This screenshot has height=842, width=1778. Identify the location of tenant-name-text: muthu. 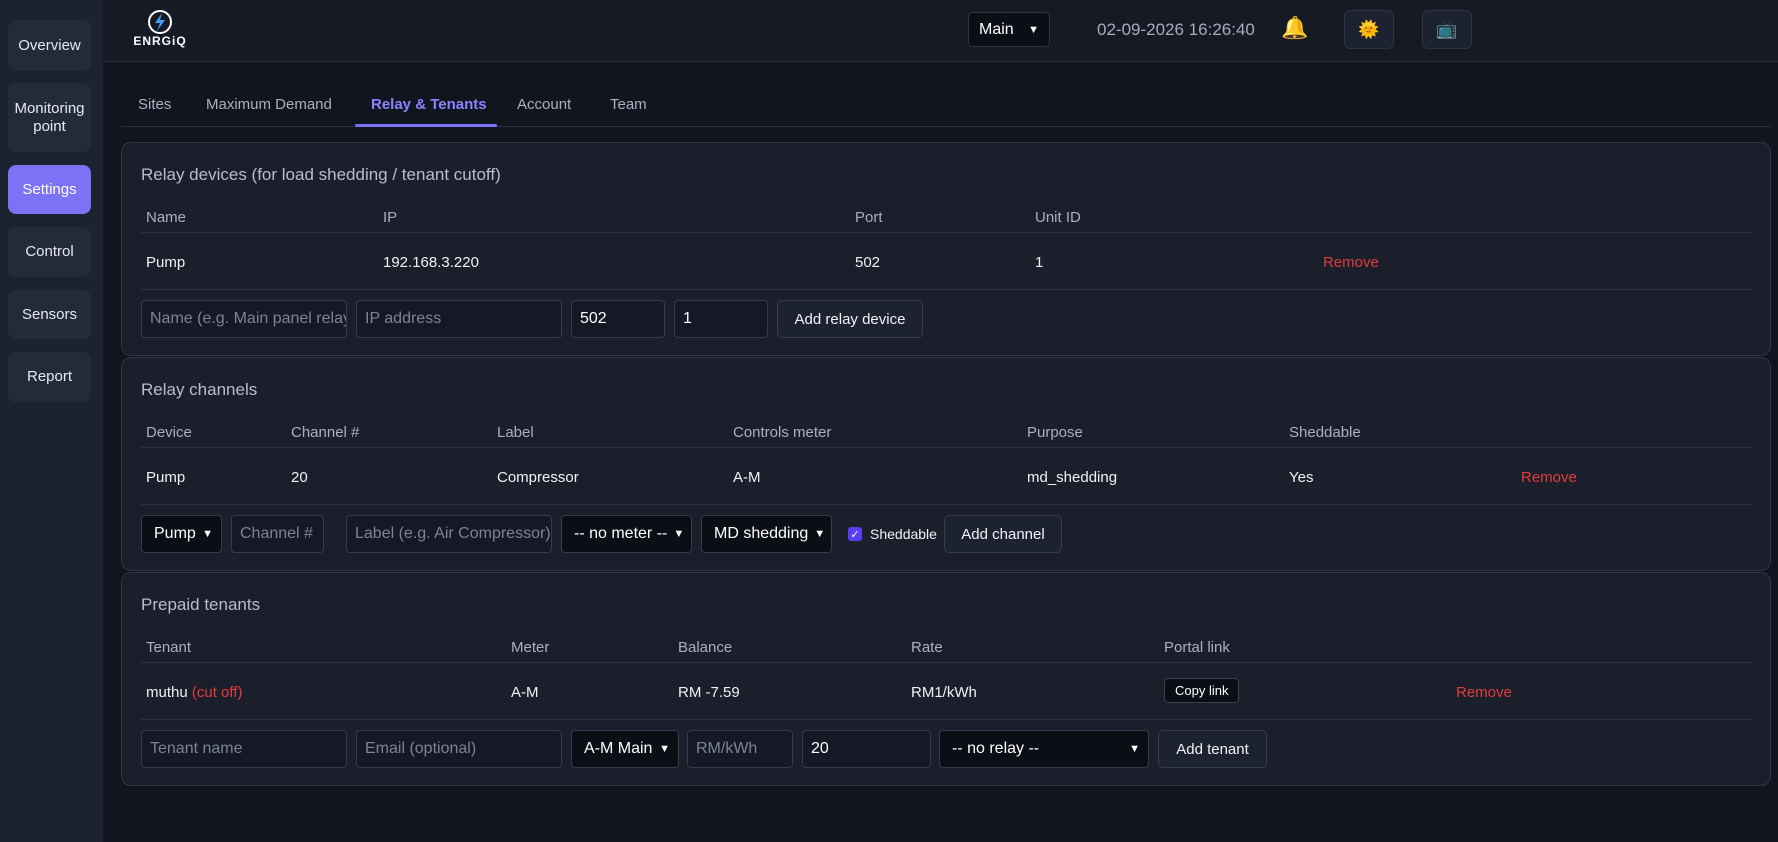
(167, 692).